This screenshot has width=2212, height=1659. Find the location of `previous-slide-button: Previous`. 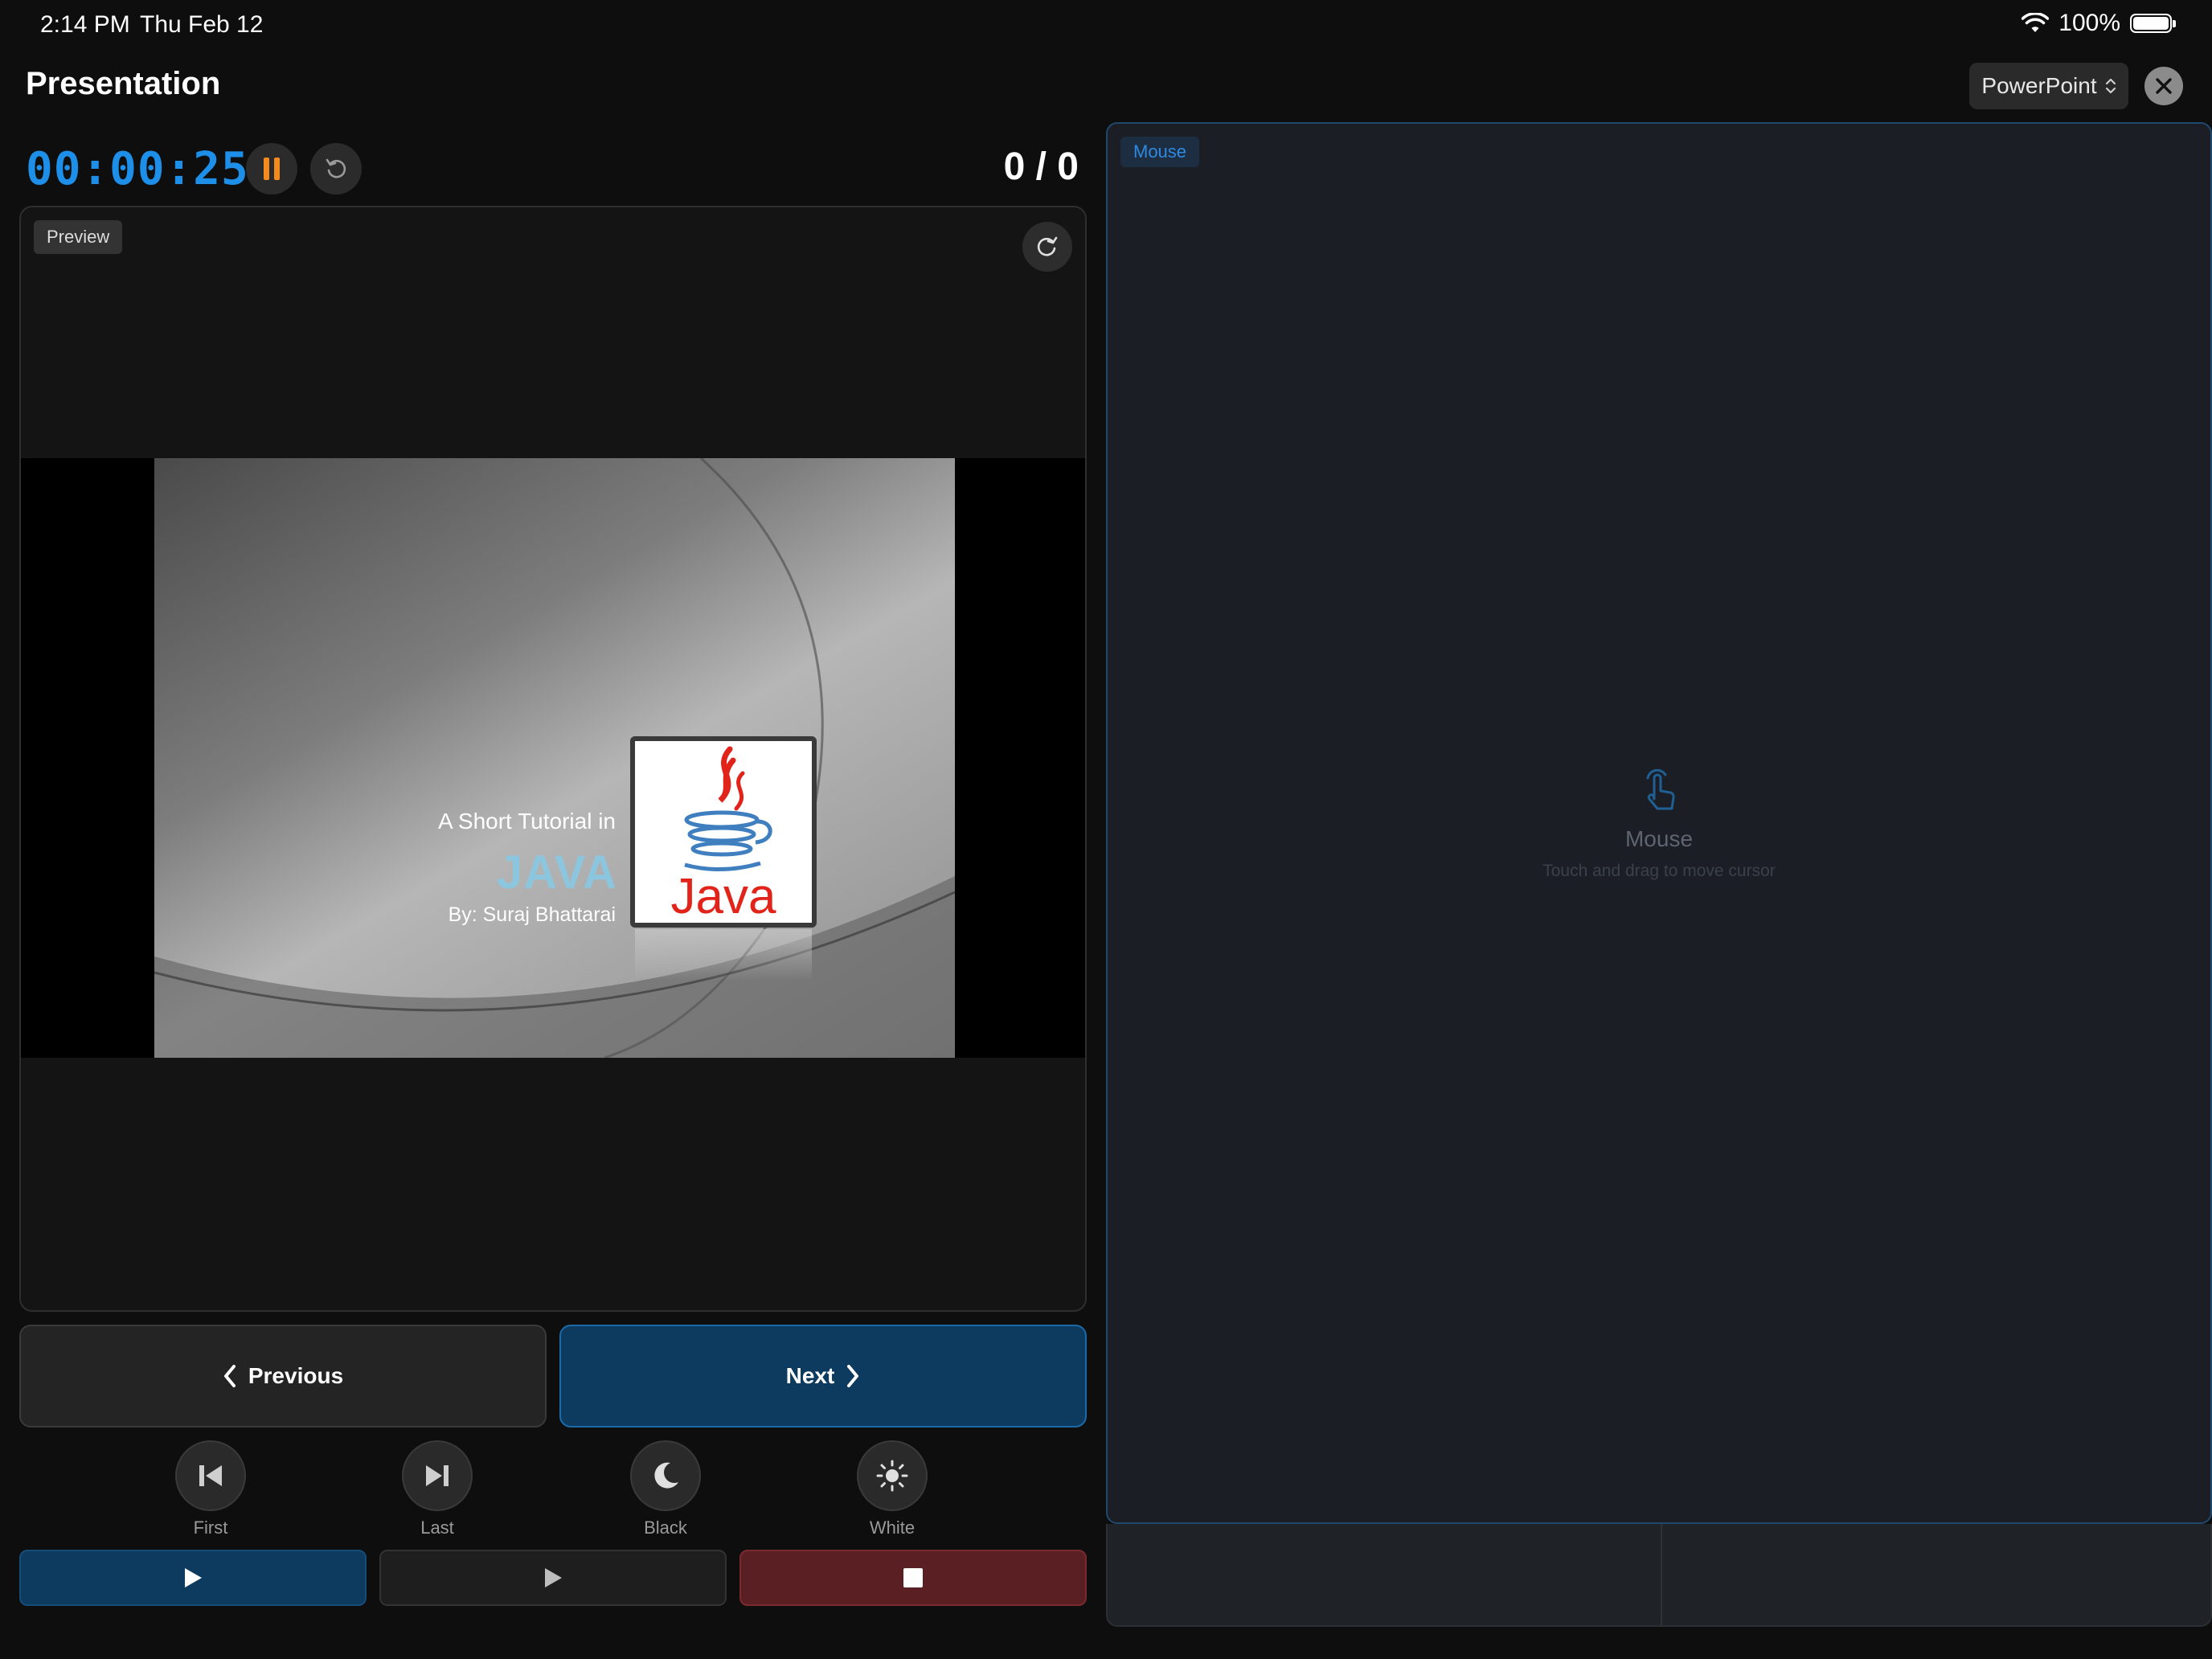

previous-slide-button: Previous is located at coordinates (283, 1376).